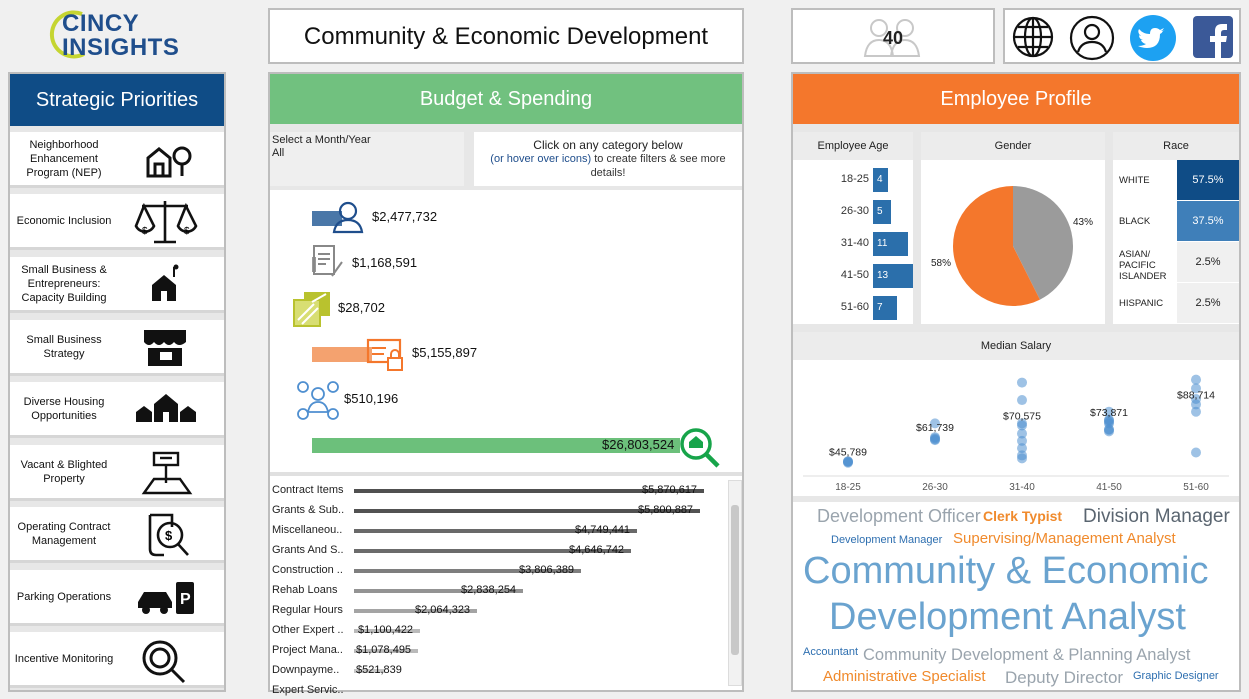 The width and height of the screenshot is (1249, 699). Describe the element at coordinates (310, 510) in the screenshot. I see `line-item-label: Grants & Sub..` at that location.